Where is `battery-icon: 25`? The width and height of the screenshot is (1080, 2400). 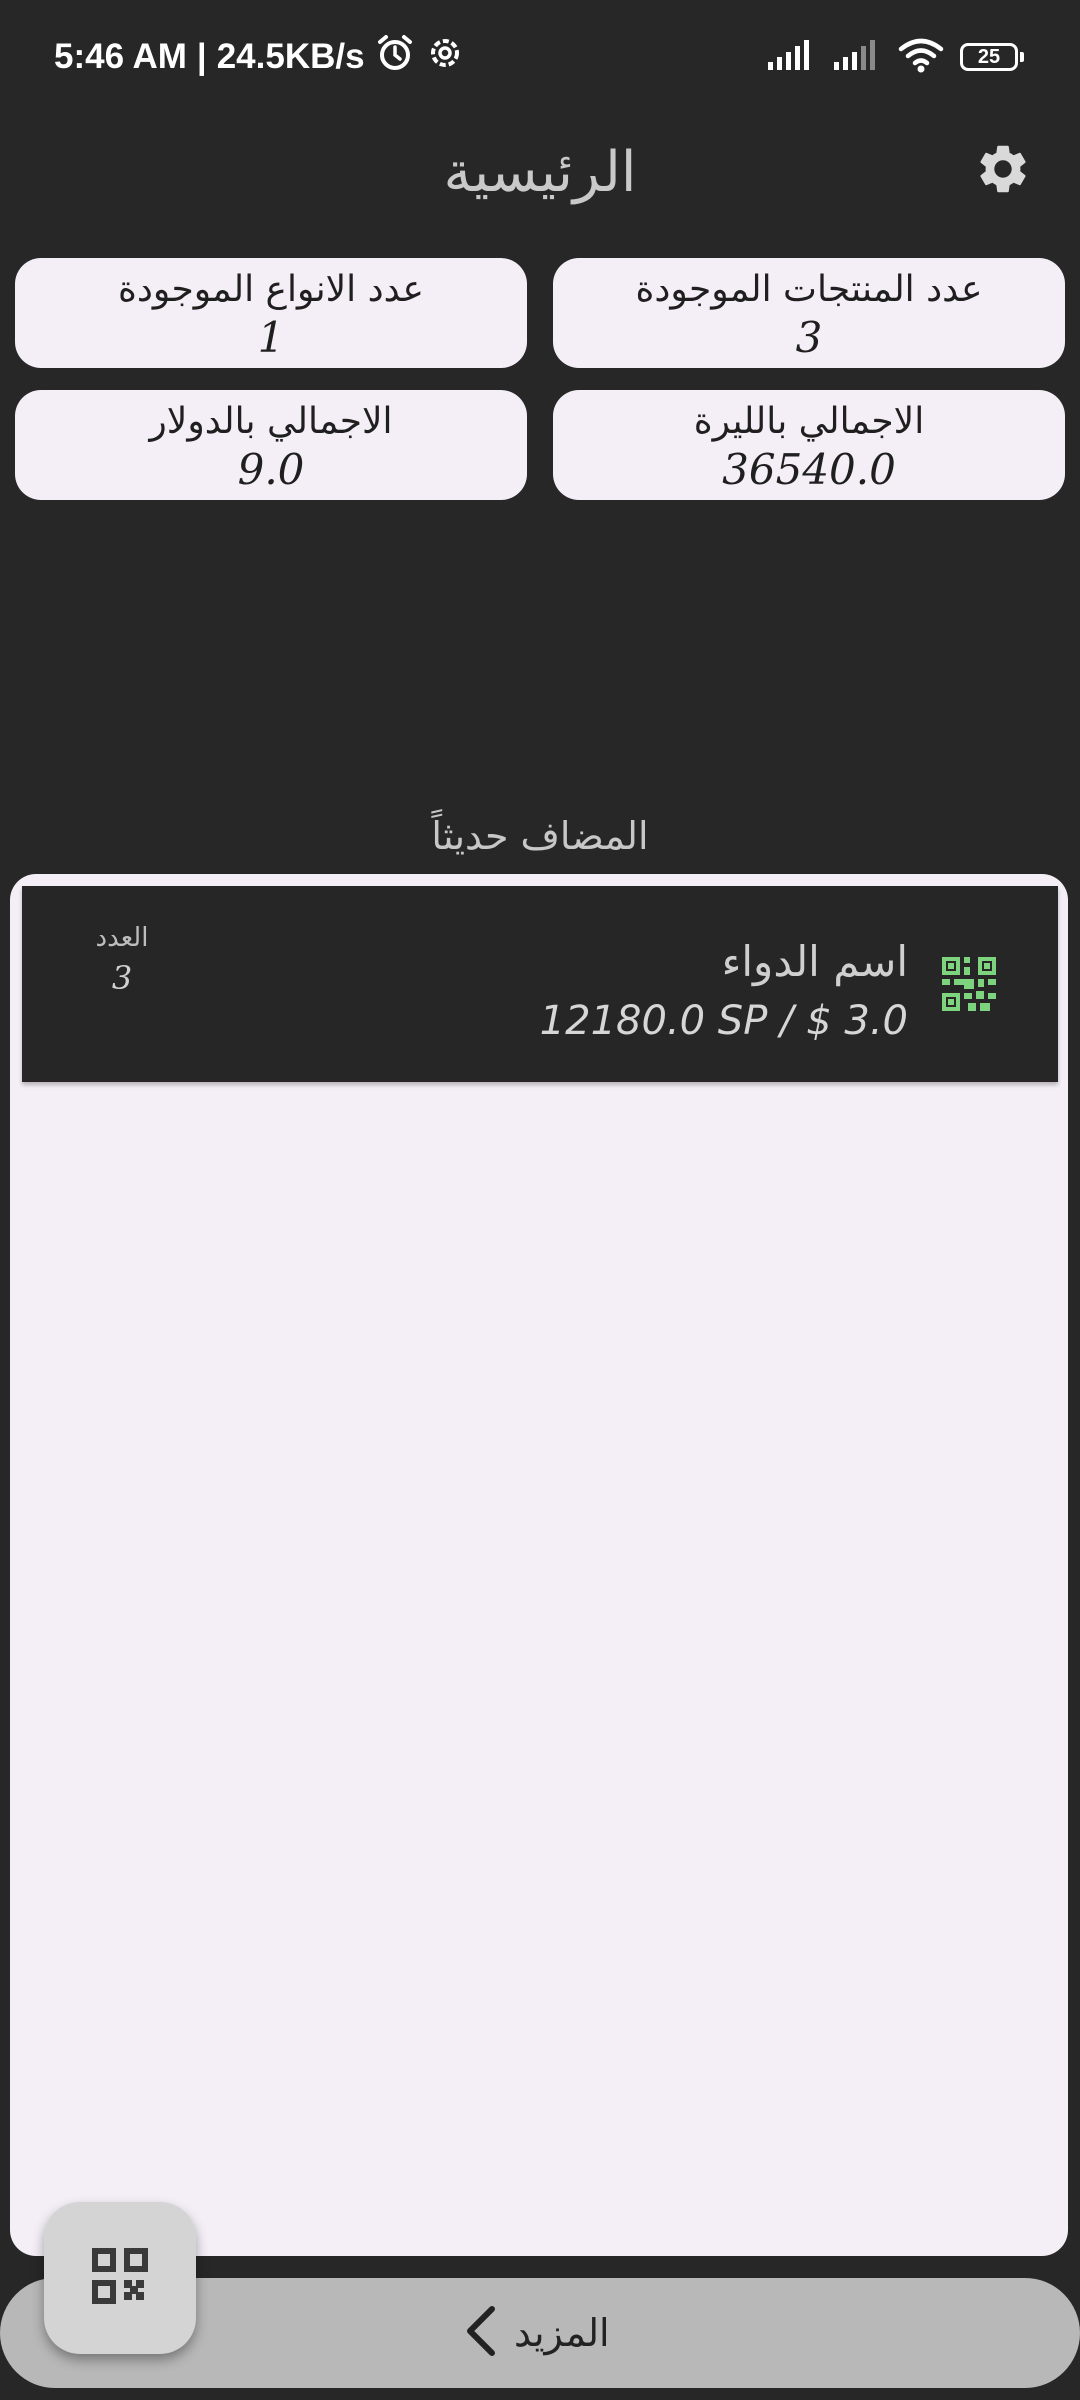
battery-icon: 25 is located at coordinates (992, 57).